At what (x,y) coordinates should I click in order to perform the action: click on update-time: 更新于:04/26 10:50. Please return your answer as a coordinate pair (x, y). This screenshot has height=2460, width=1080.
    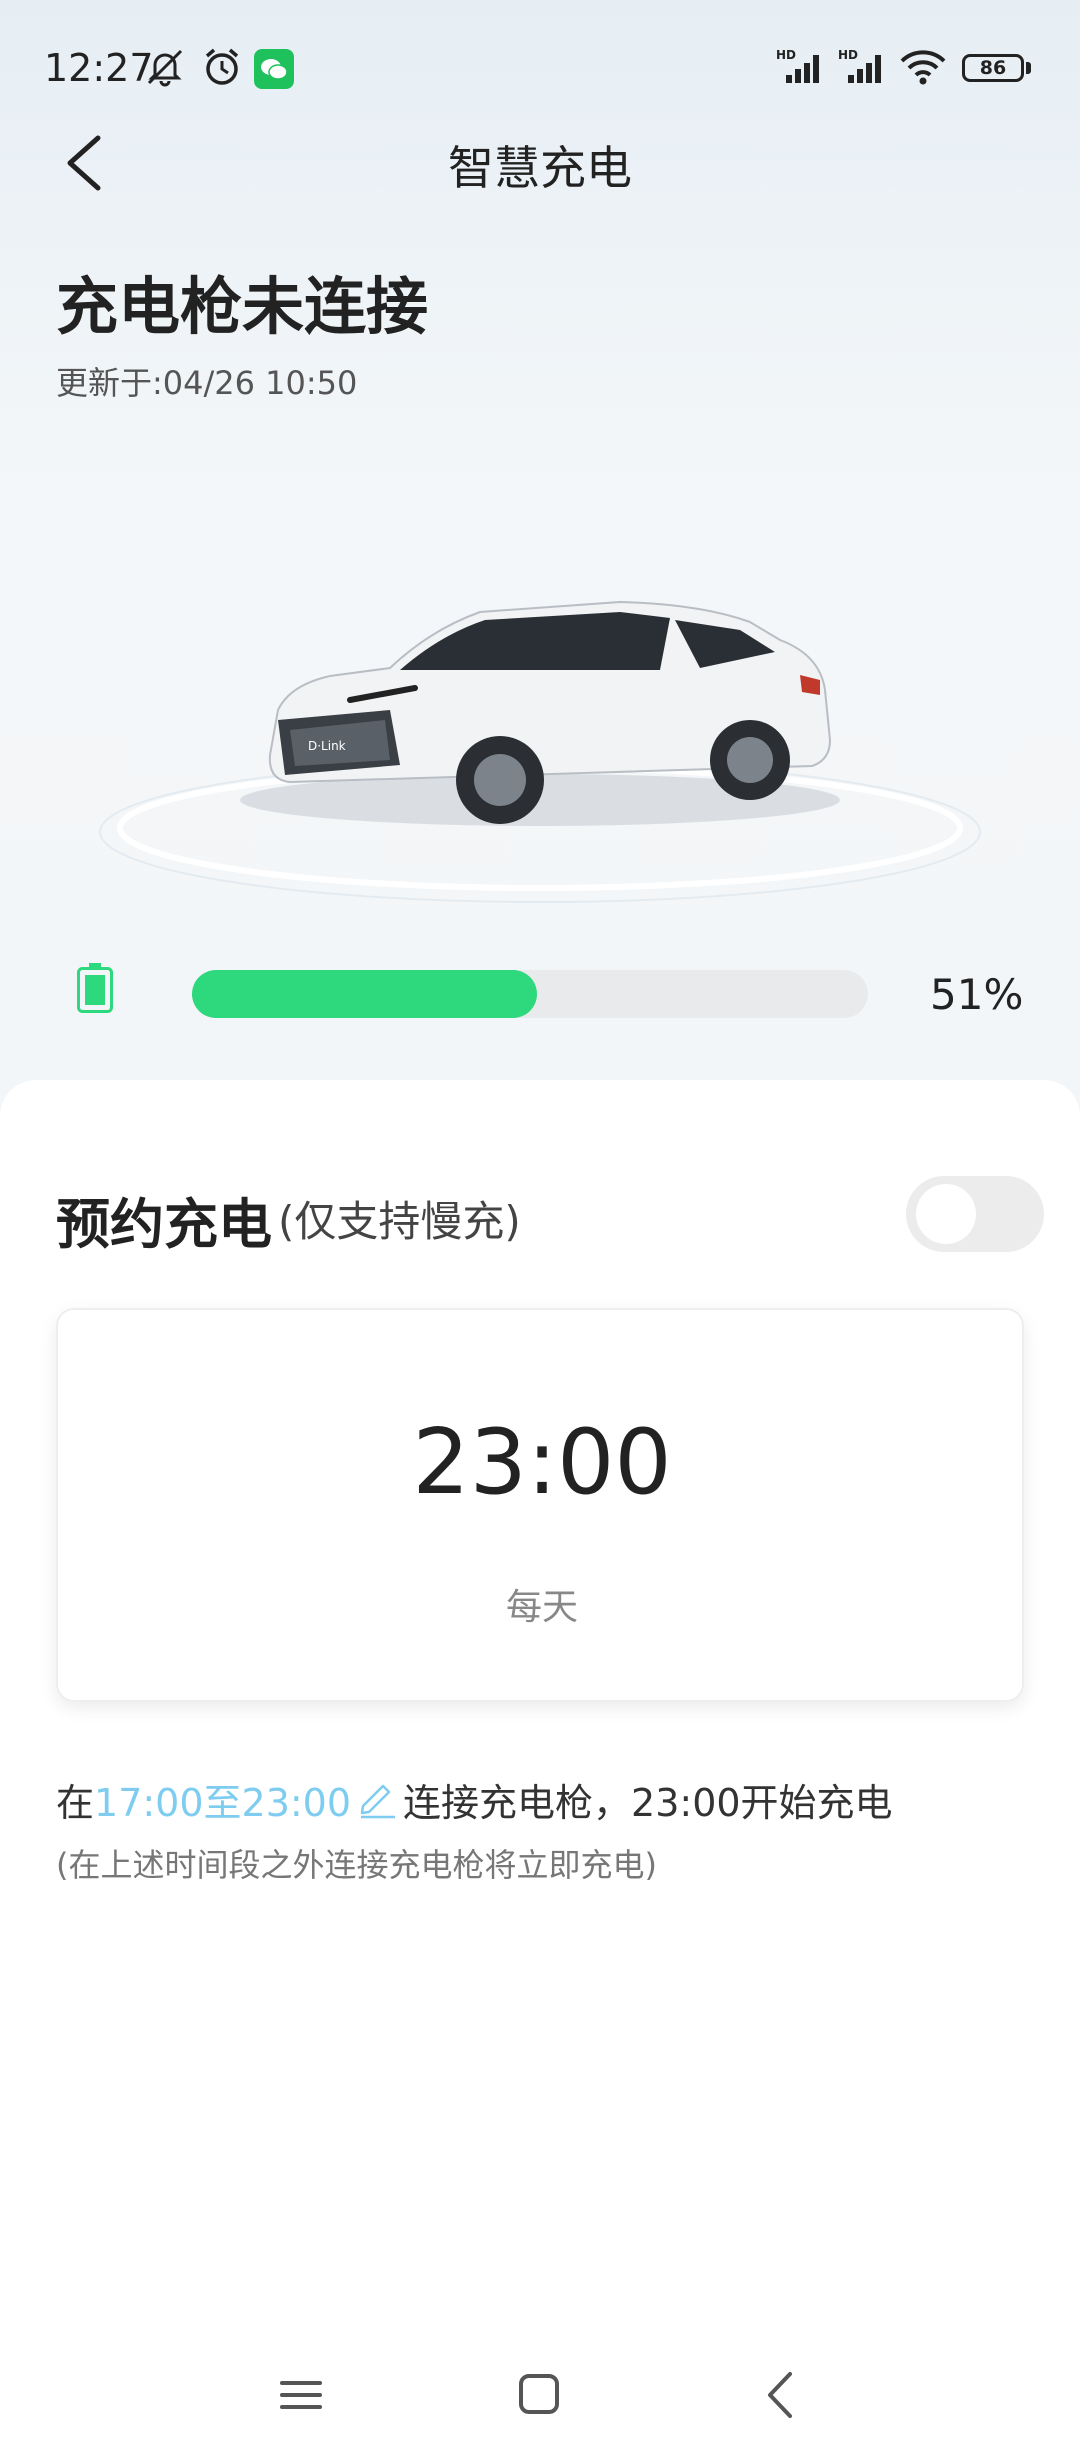
    Looking at the image, I should click on (207, 383).